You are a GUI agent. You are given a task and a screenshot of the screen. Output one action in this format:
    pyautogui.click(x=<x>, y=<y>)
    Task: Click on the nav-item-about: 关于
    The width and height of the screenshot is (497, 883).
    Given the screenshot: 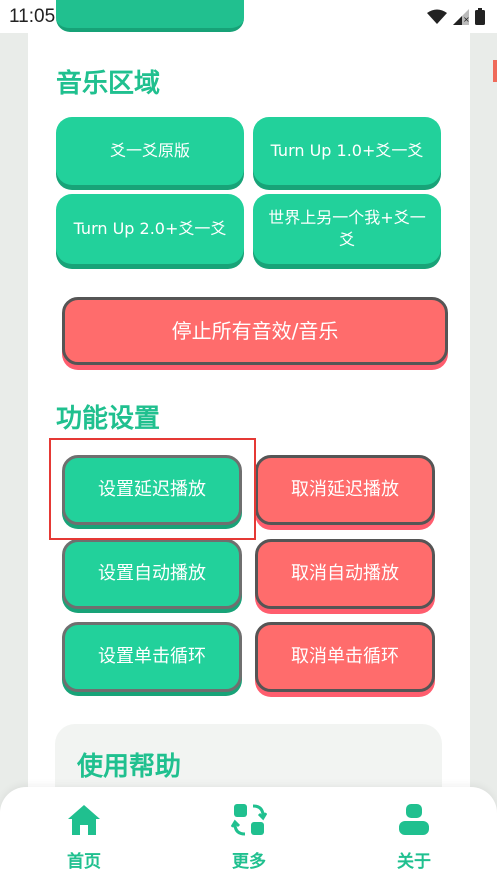 What is the action you would take?
    pyautogui.click(x=414, y=835)
    